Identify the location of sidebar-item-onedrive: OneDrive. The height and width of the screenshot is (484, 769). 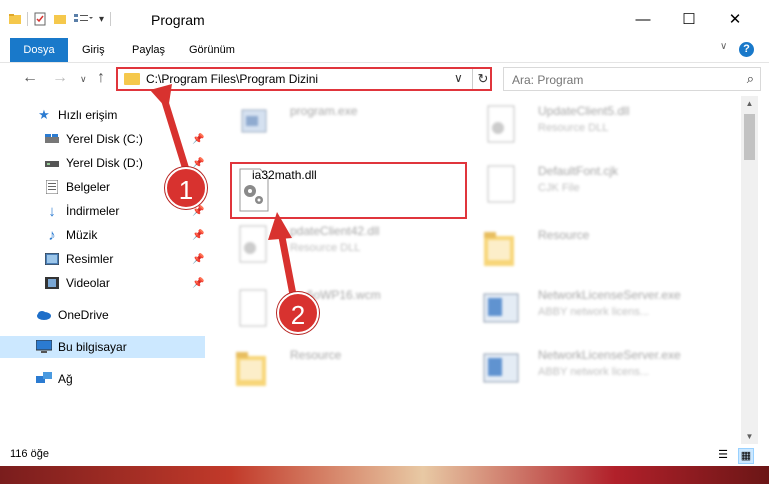
(102, 315).